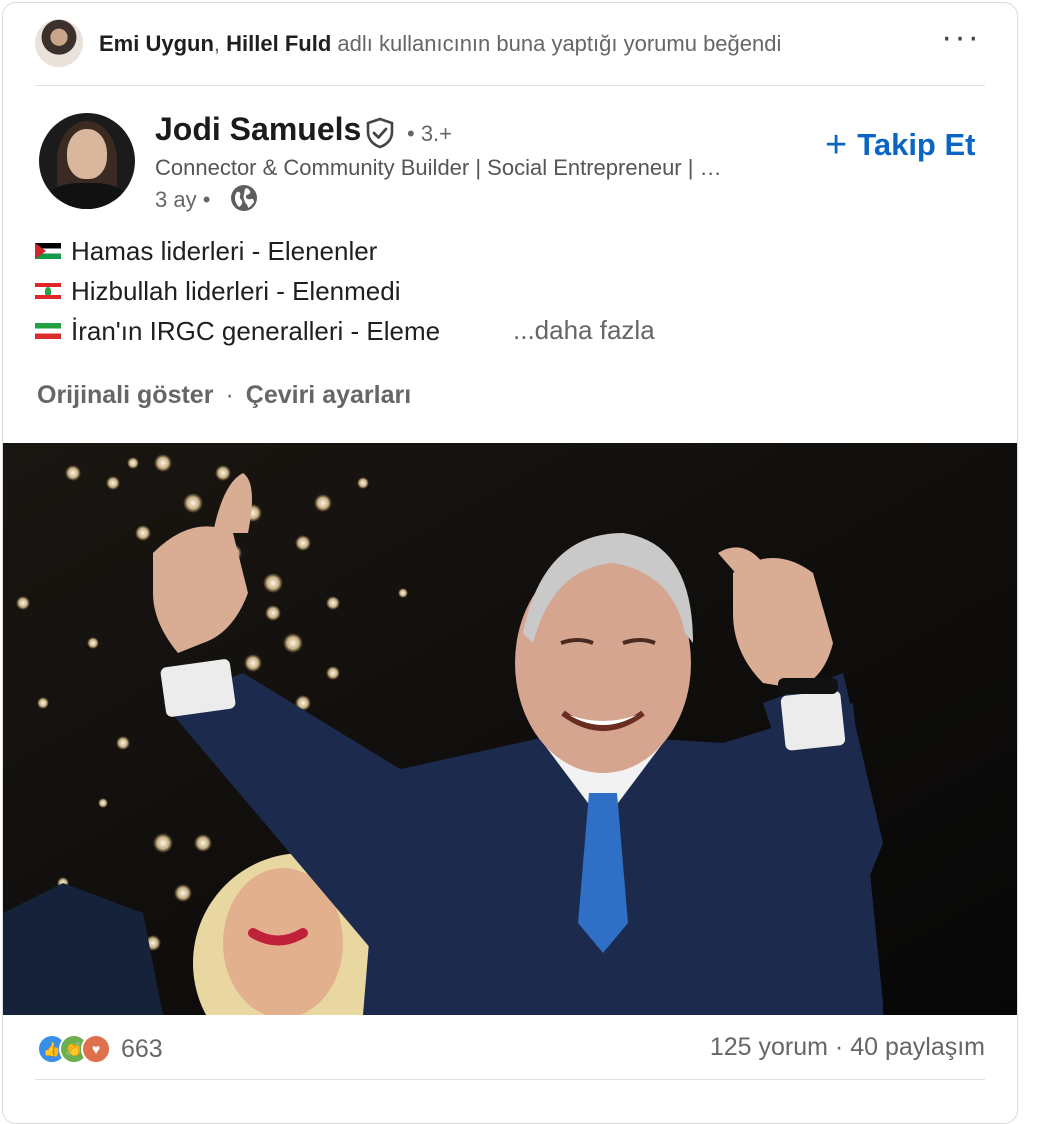 The width and height of the screenshot is (1050, 1124). I want to click on plus-icon: +, so click(836, 145).